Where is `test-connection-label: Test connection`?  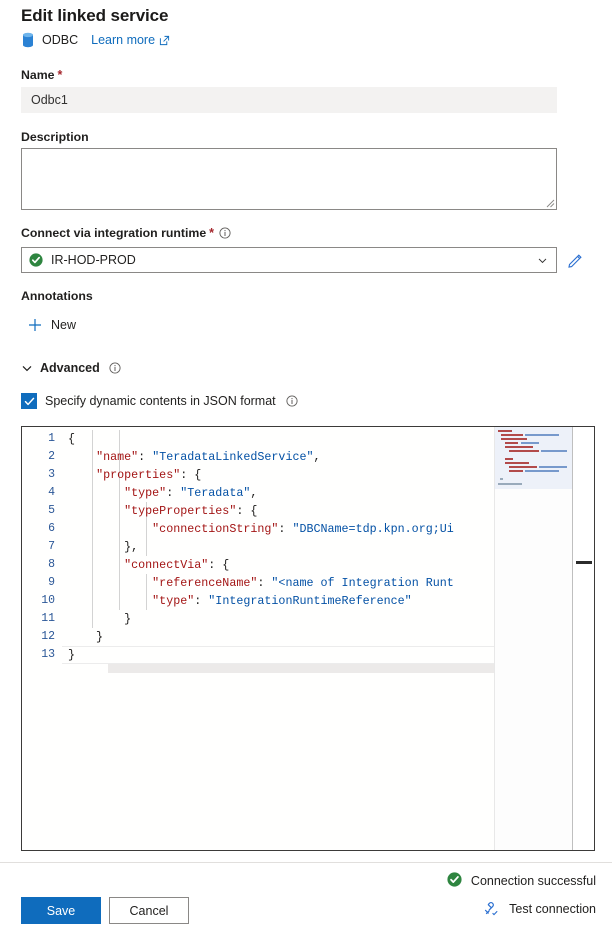
test-connection-label: Test connection is located at coordinates (552, 909).